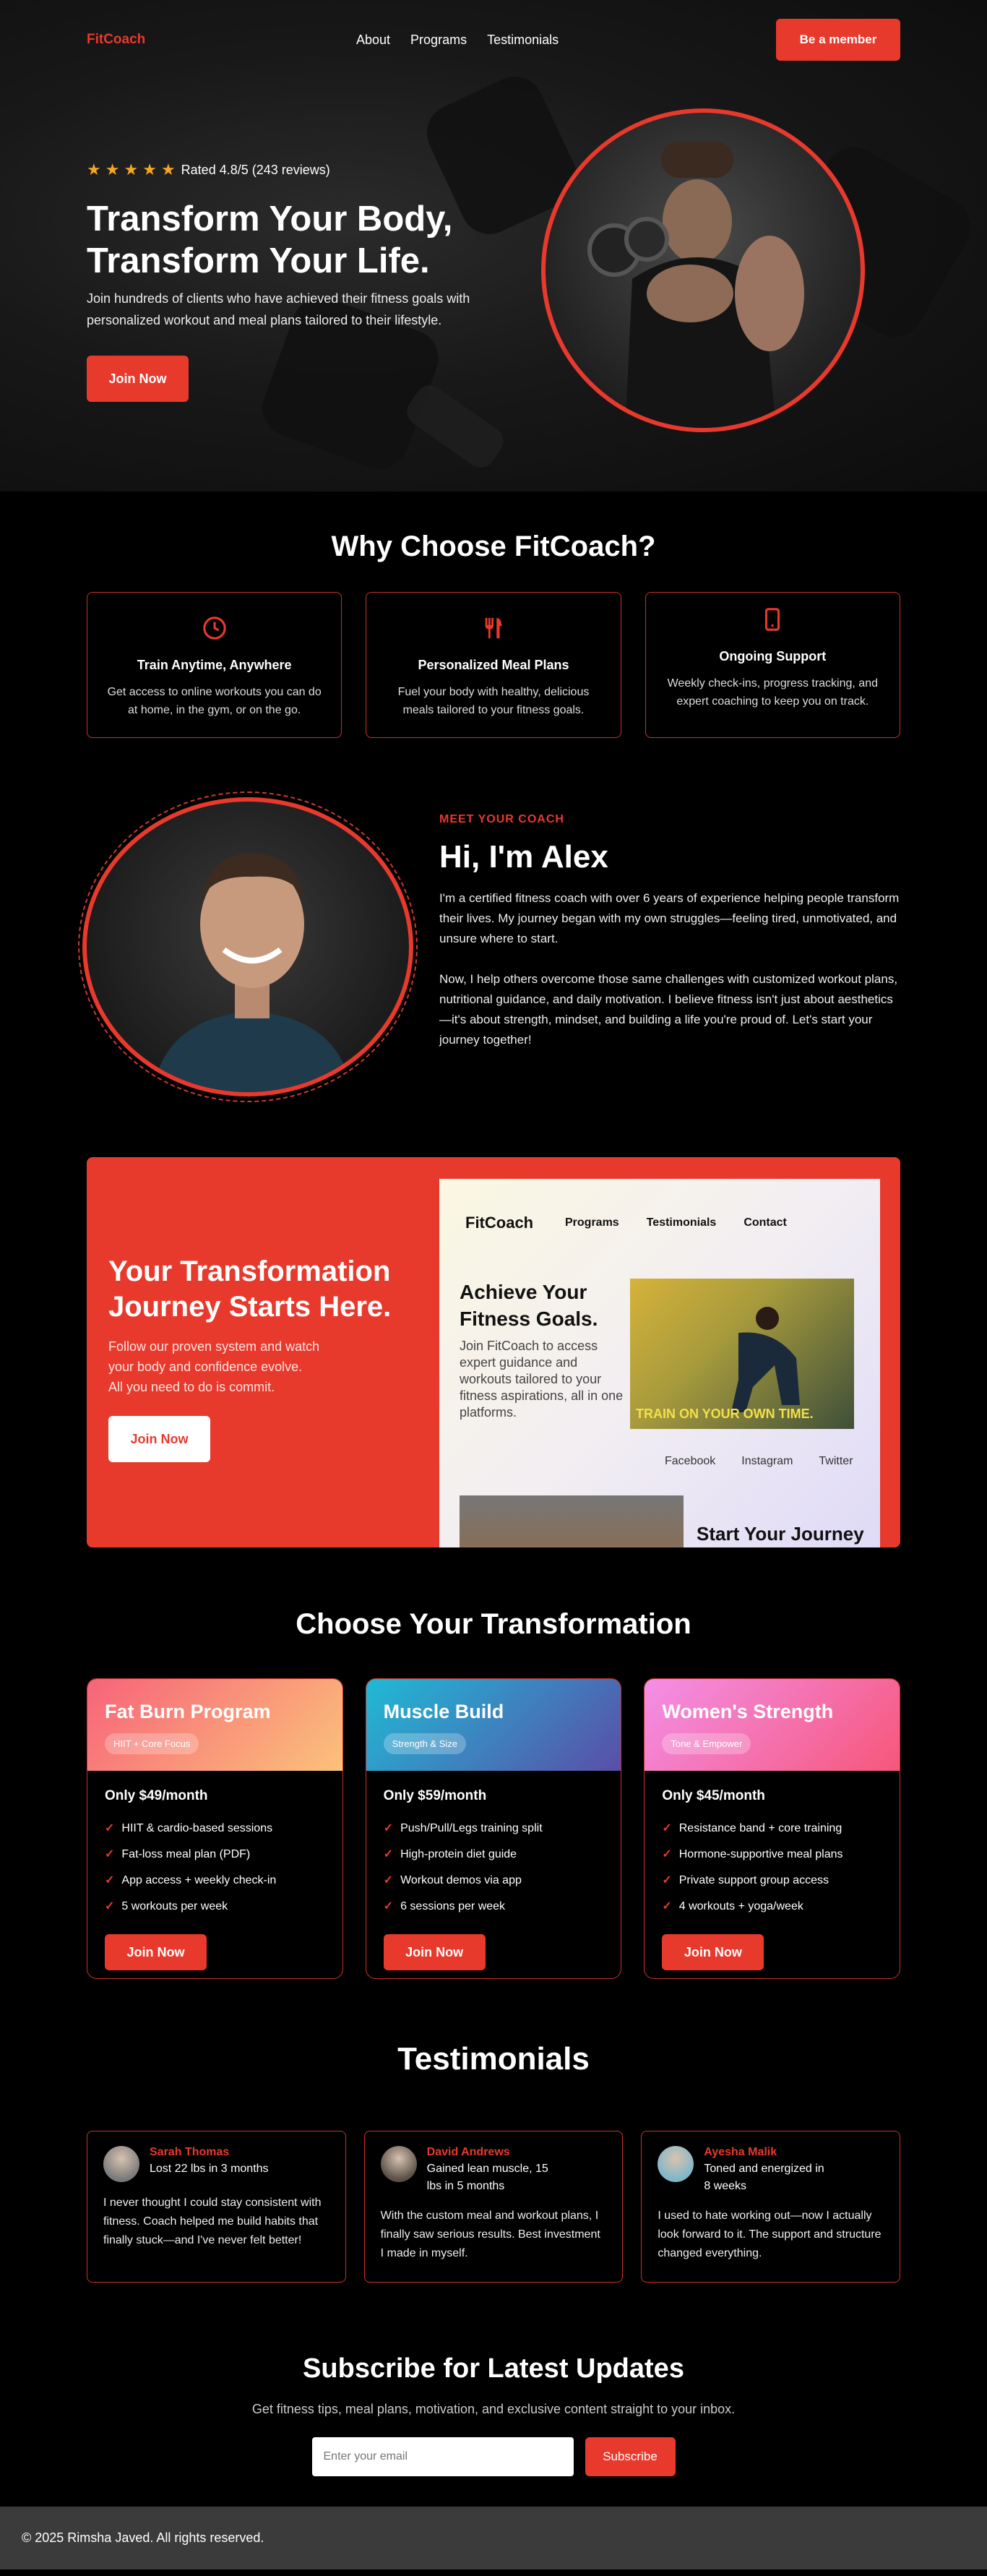  Describe the element at coordinates (493, 547) in the screenshot. I see `why-title: Why Choose FitCoach?` at that location.